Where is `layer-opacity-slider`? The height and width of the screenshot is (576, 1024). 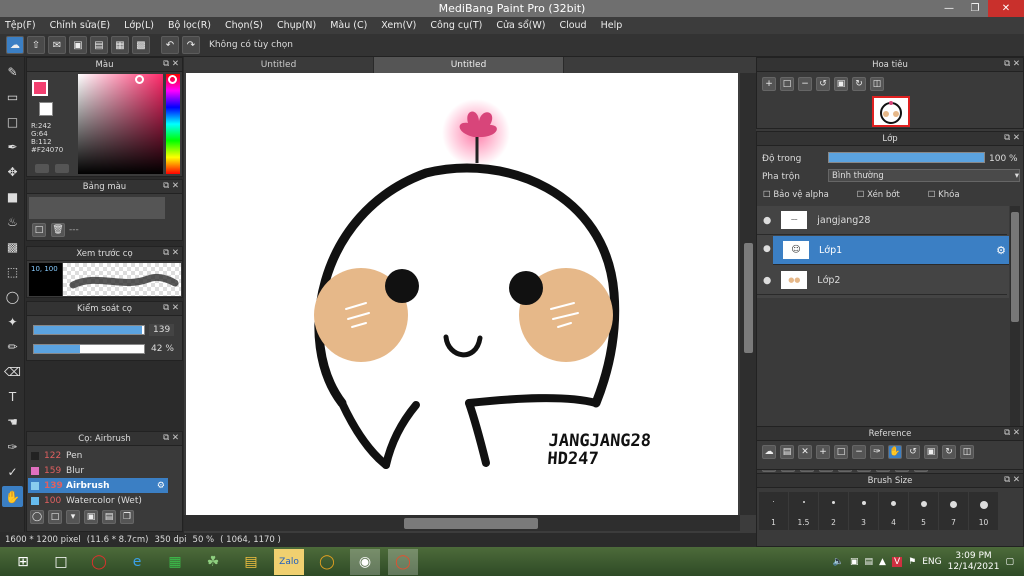 layer-opacity-slider is located at coordinates (906, 157).